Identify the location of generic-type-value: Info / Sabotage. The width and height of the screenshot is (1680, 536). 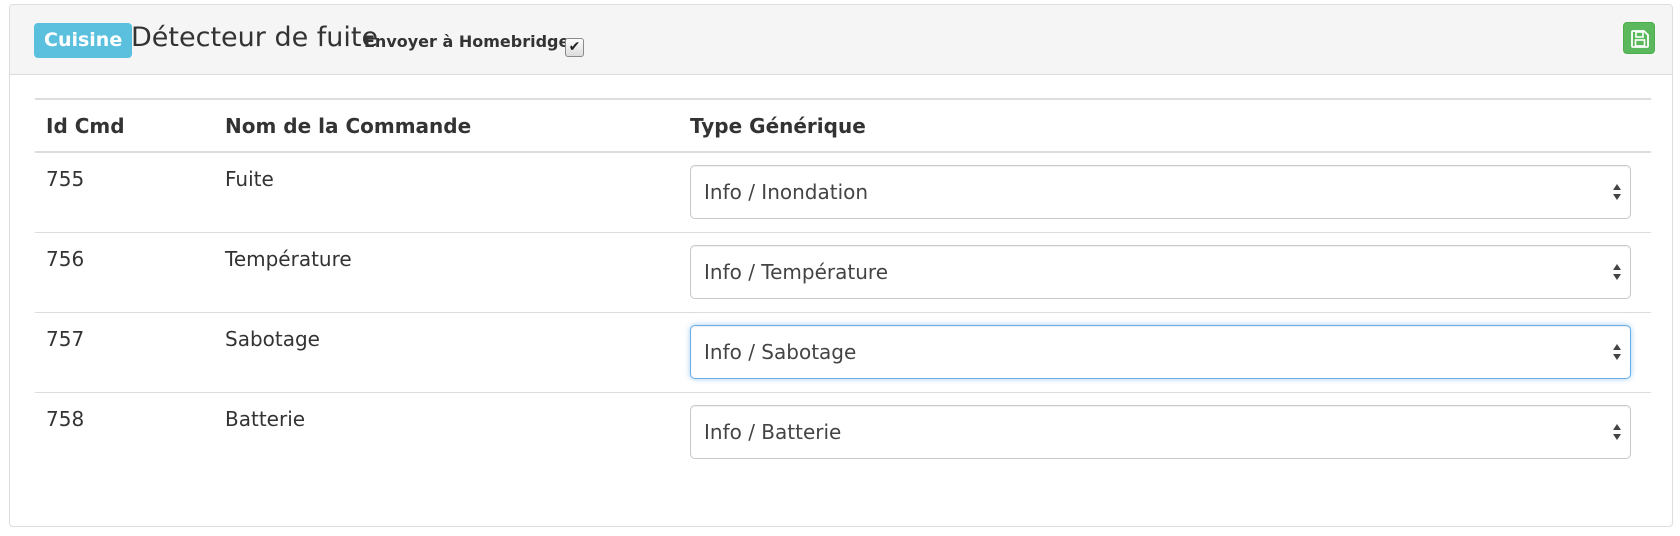
(780, 351).